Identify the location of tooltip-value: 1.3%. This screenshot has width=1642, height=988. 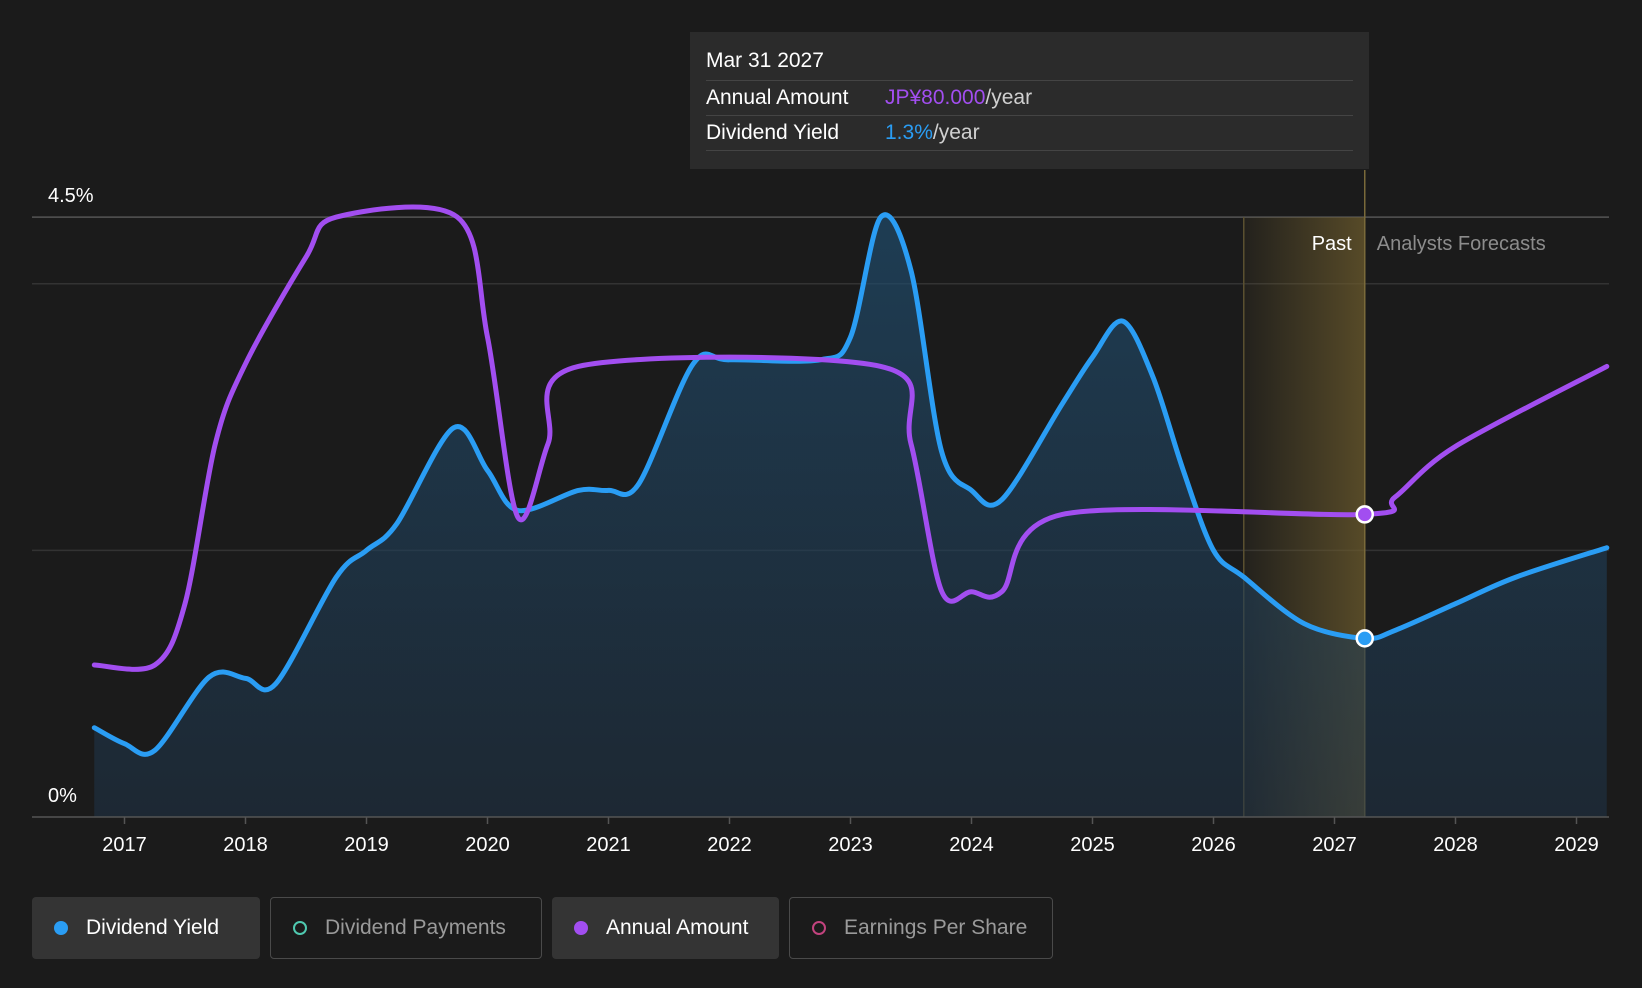
(909, 132).